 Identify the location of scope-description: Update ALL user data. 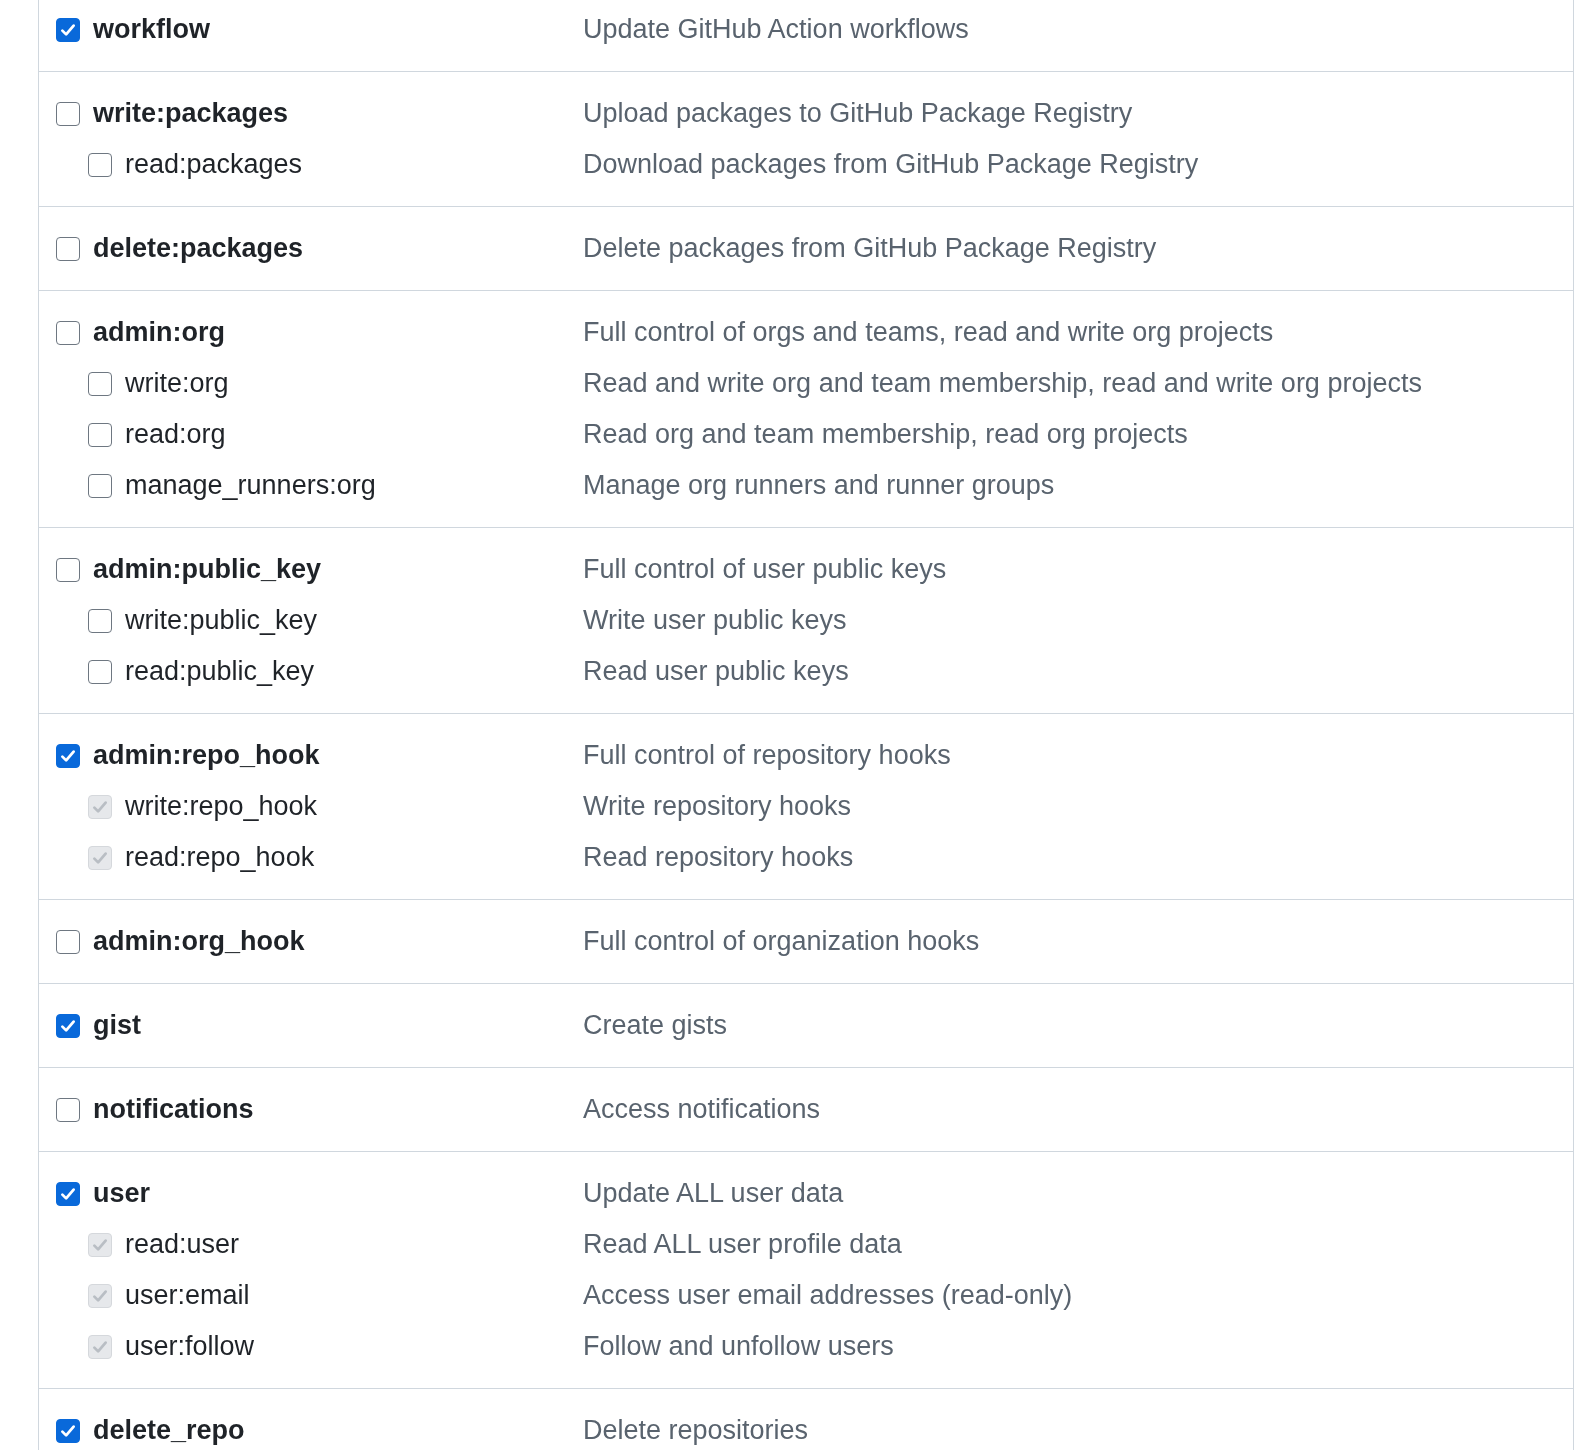
(713, 1193).